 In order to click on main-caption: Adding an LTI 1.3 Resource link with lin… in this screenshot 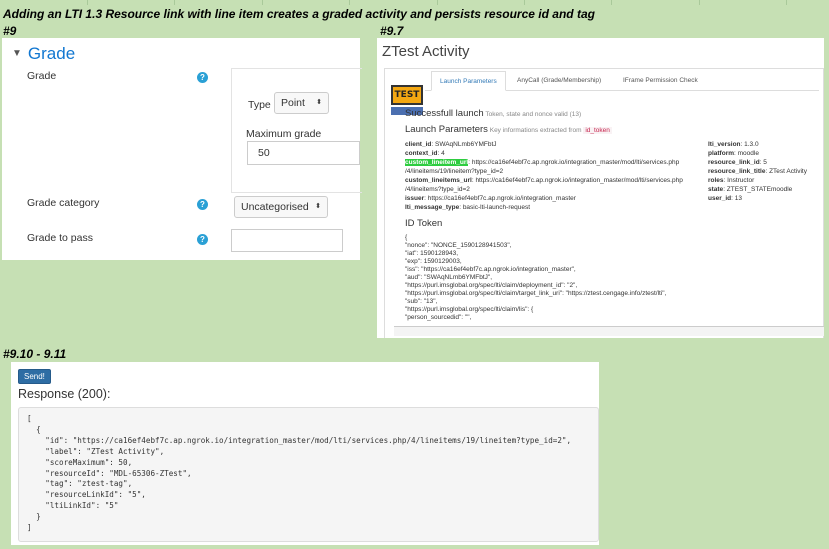, I will do `click(299, 14)`.